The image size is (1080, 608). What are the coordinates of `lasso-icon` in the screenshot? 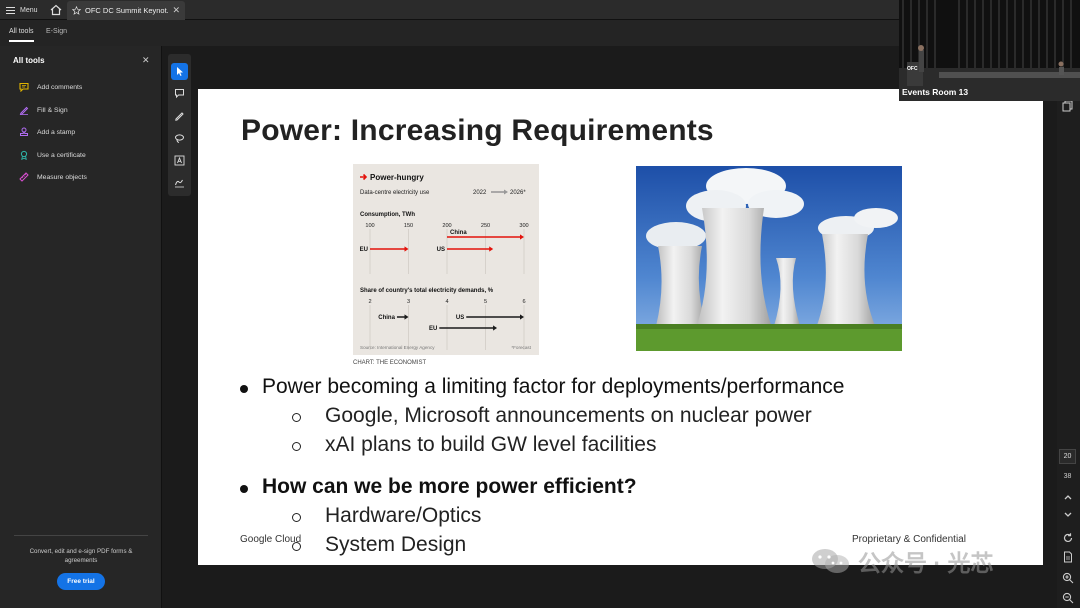 It's located at (179, 138).